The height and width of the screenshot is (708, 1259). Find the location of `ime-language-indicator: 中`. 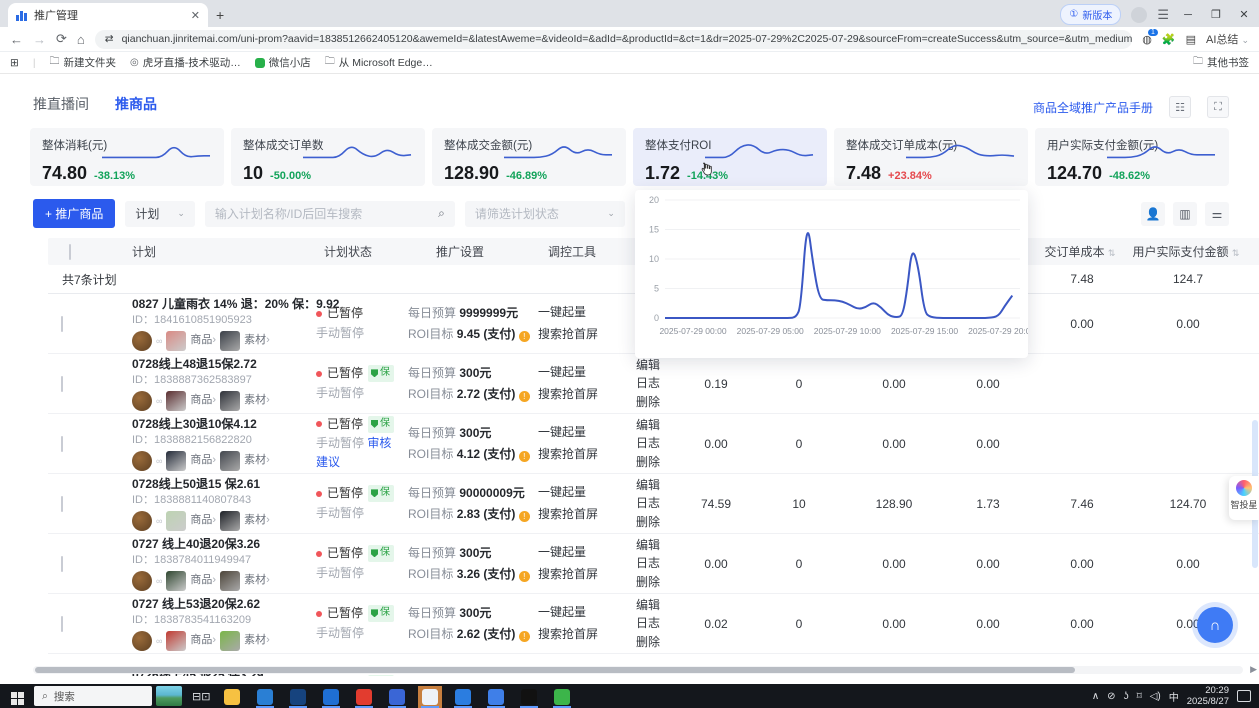

ime-language-indicator: 中 is located at coordinates (1174, 696).